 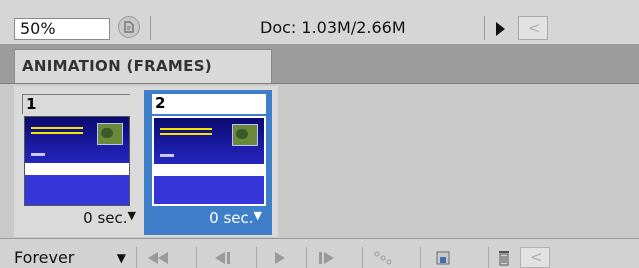 I want to click on status-menu-arrow-icon, so click(x=500, y=29).